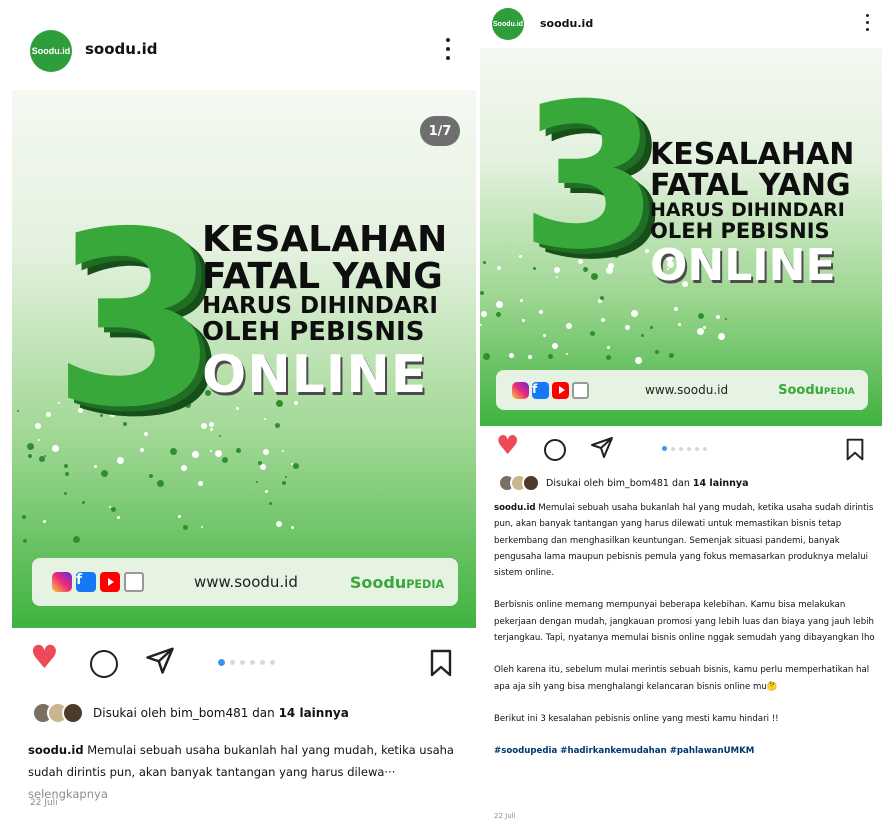 The width and height of the screenshot is (886, 824). Describe the element at coordinates (134, 582) in the screenshot. I see `shop-icon` at that location.